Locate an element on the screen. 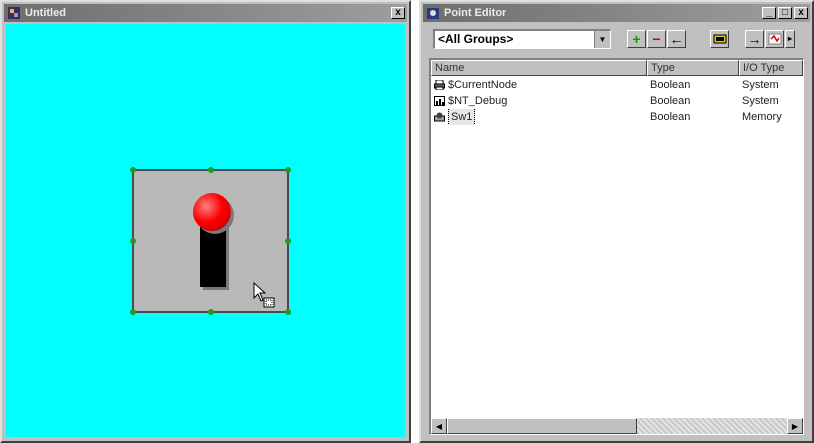 The height and width of the screenshot is (443, 814). tag-button is located at coordinates (719, 39).